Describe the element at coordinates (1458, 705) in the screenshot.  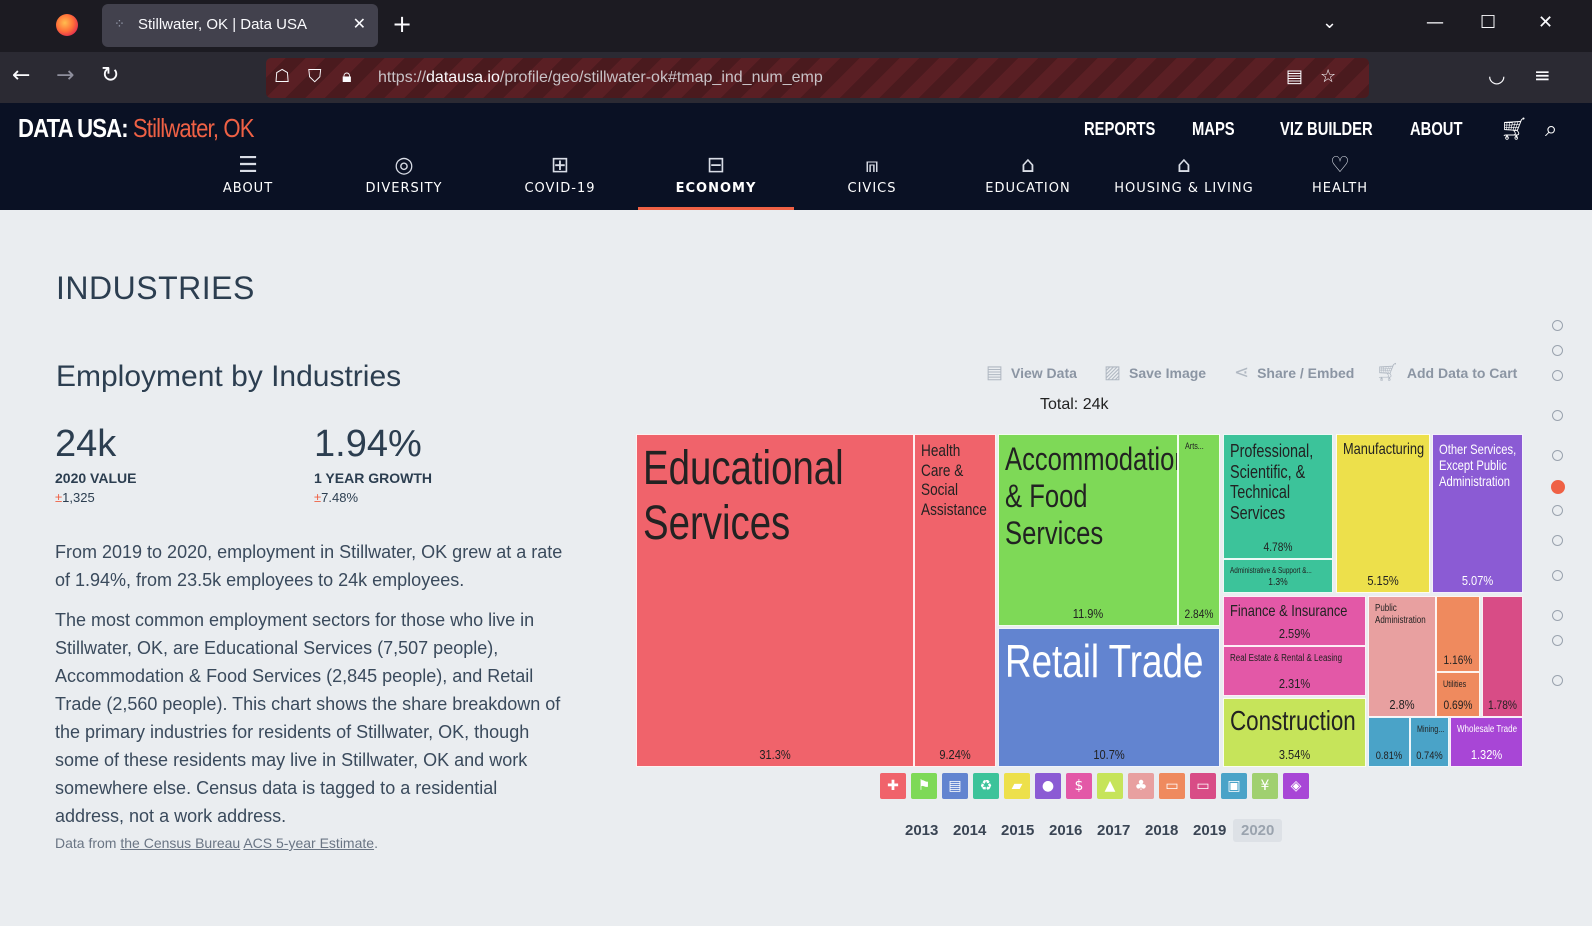
I see `treemap-cell-percent: 0.69%` at that location.